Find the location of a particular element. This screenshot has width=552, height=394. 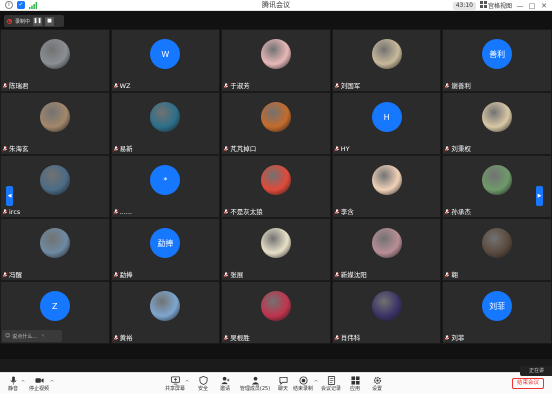

participant-name-label: 肖伟科 is located at coordinates (350, 338).